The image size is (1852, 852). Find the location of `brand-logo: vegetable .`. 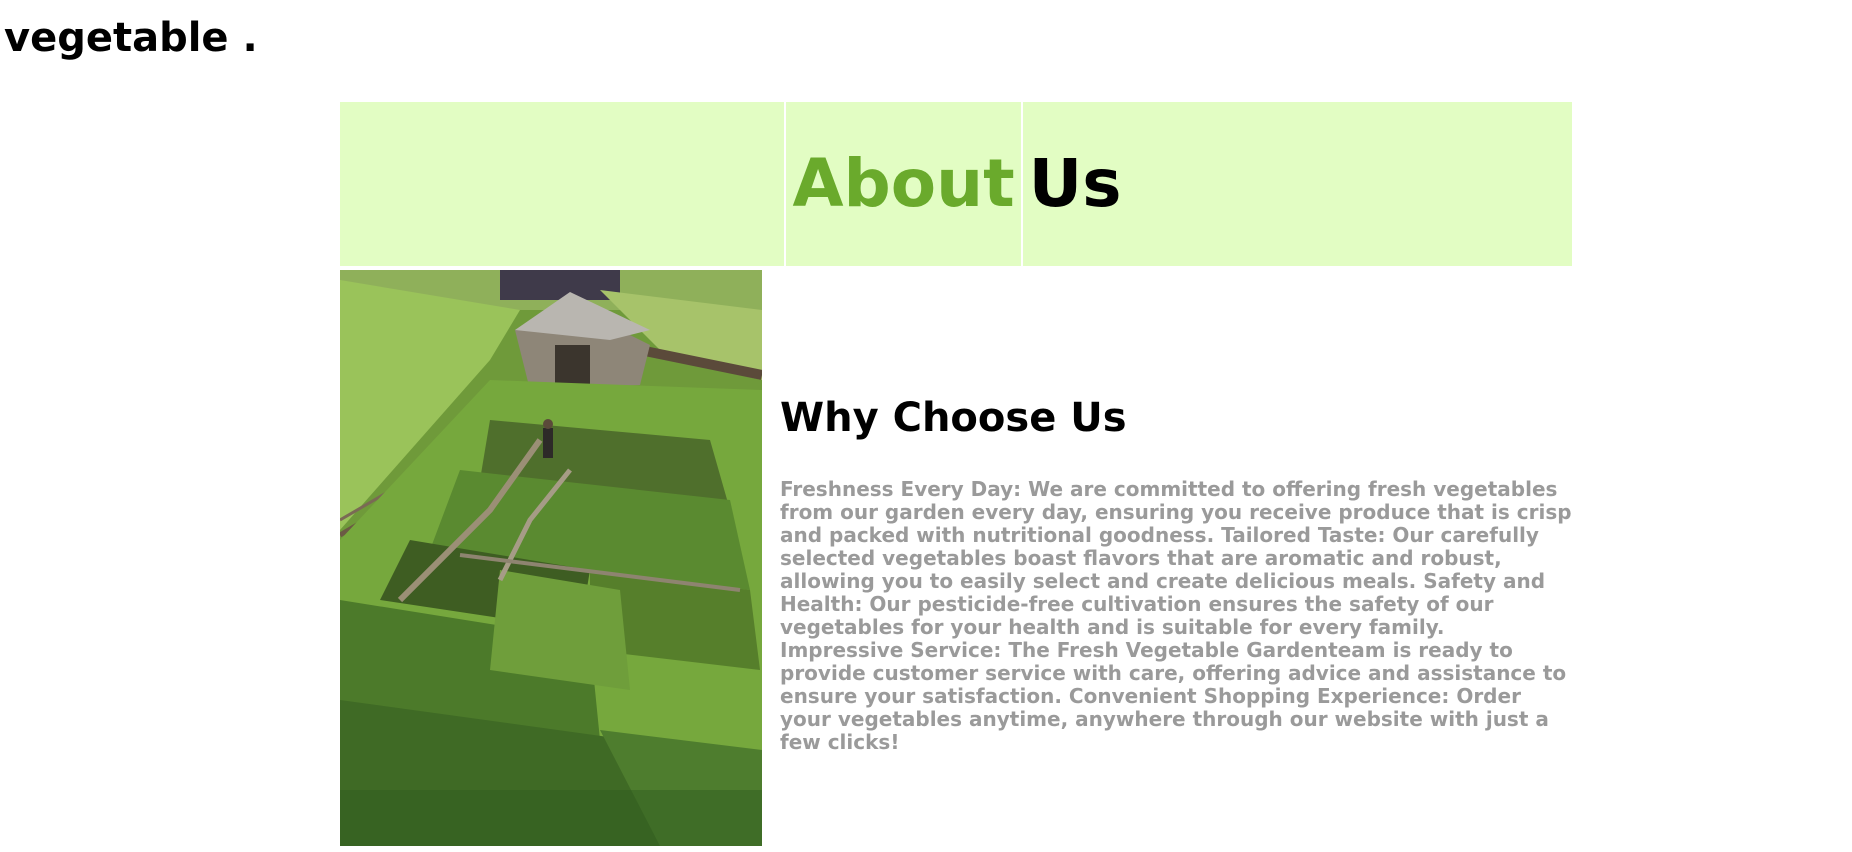

brand-logo: vegetable . is located at coordinates (131, 38).